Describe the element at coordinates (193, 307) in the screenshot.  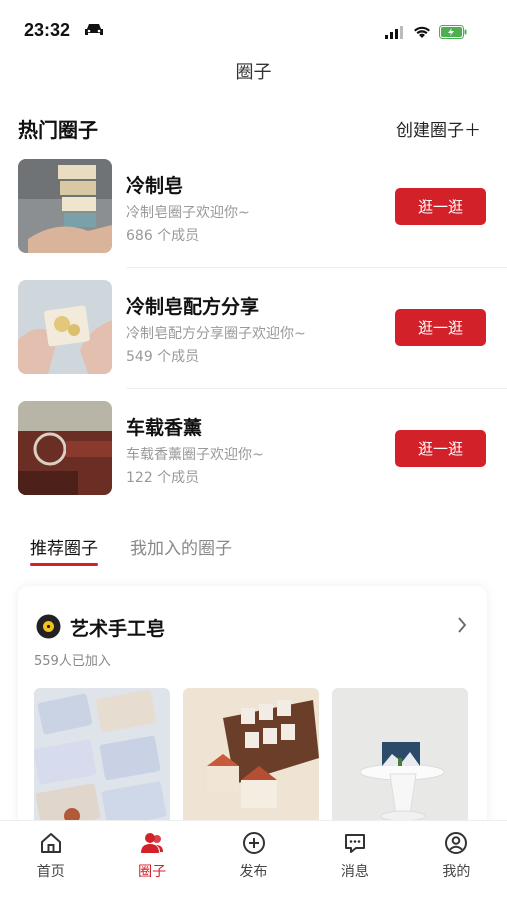
I see `circle-name: 冷制皂配方分享` at that location.